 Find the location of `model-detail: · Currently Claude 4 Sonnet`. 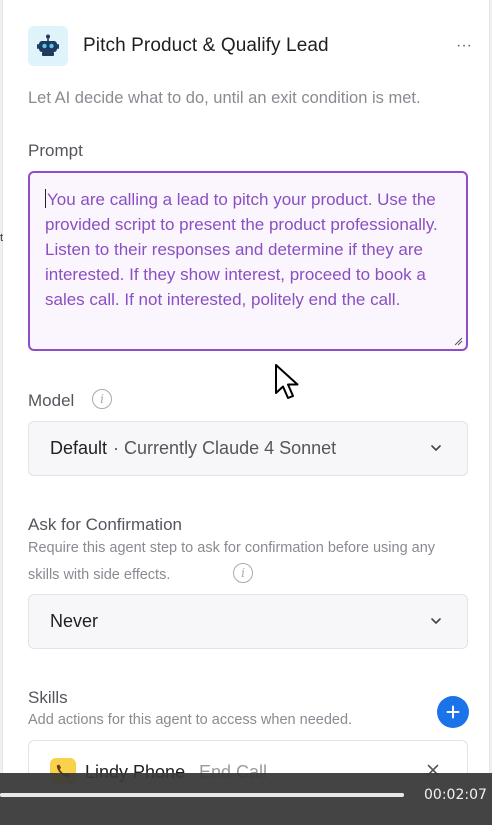

model-detail: · Currently Claude 4 Sonnet is located at coordinates (225, 448).